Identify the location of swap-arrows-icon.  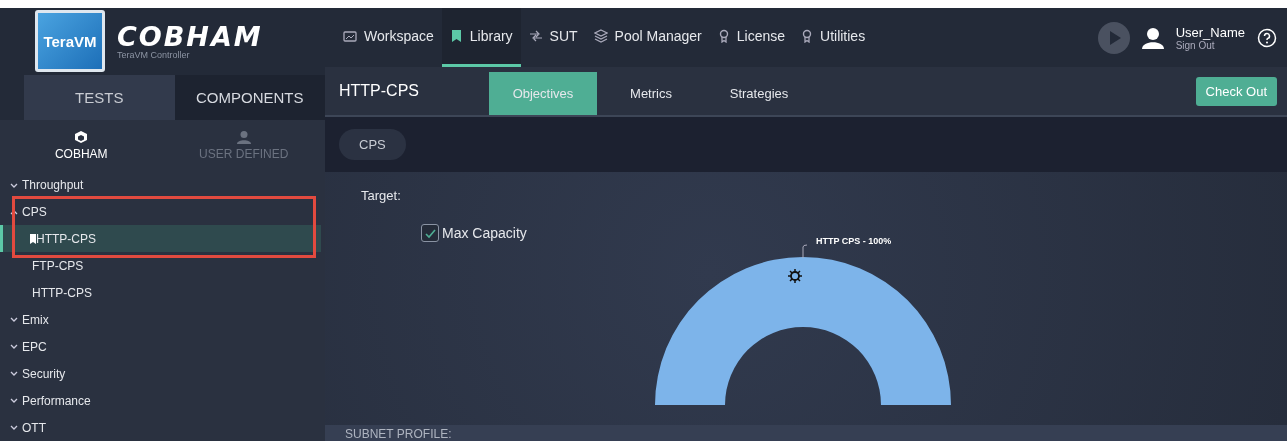
(535, 36).